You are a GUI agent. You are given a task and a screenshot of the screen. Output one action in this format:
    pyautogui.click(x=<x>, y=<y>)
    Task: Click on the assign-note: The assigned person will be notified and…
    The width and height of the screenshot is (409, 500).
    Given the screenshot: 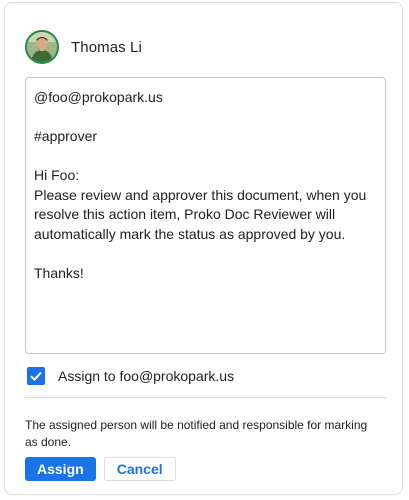 What is the action you would take?
    pyautogui.click(x=196, y=433)
    